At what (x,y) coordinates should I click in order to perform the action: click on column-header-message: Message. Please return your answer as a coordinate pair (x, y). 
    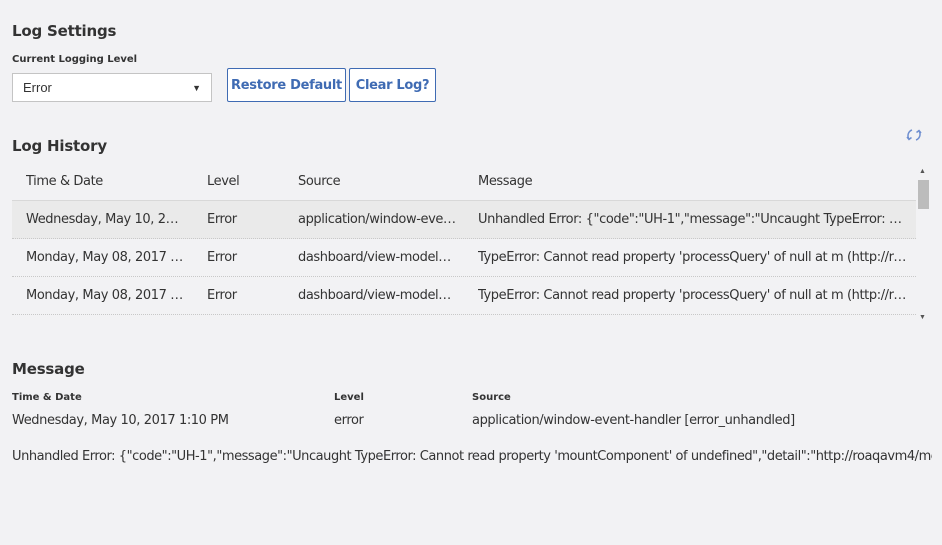
    Looking at the image, I should click on (693, 181).